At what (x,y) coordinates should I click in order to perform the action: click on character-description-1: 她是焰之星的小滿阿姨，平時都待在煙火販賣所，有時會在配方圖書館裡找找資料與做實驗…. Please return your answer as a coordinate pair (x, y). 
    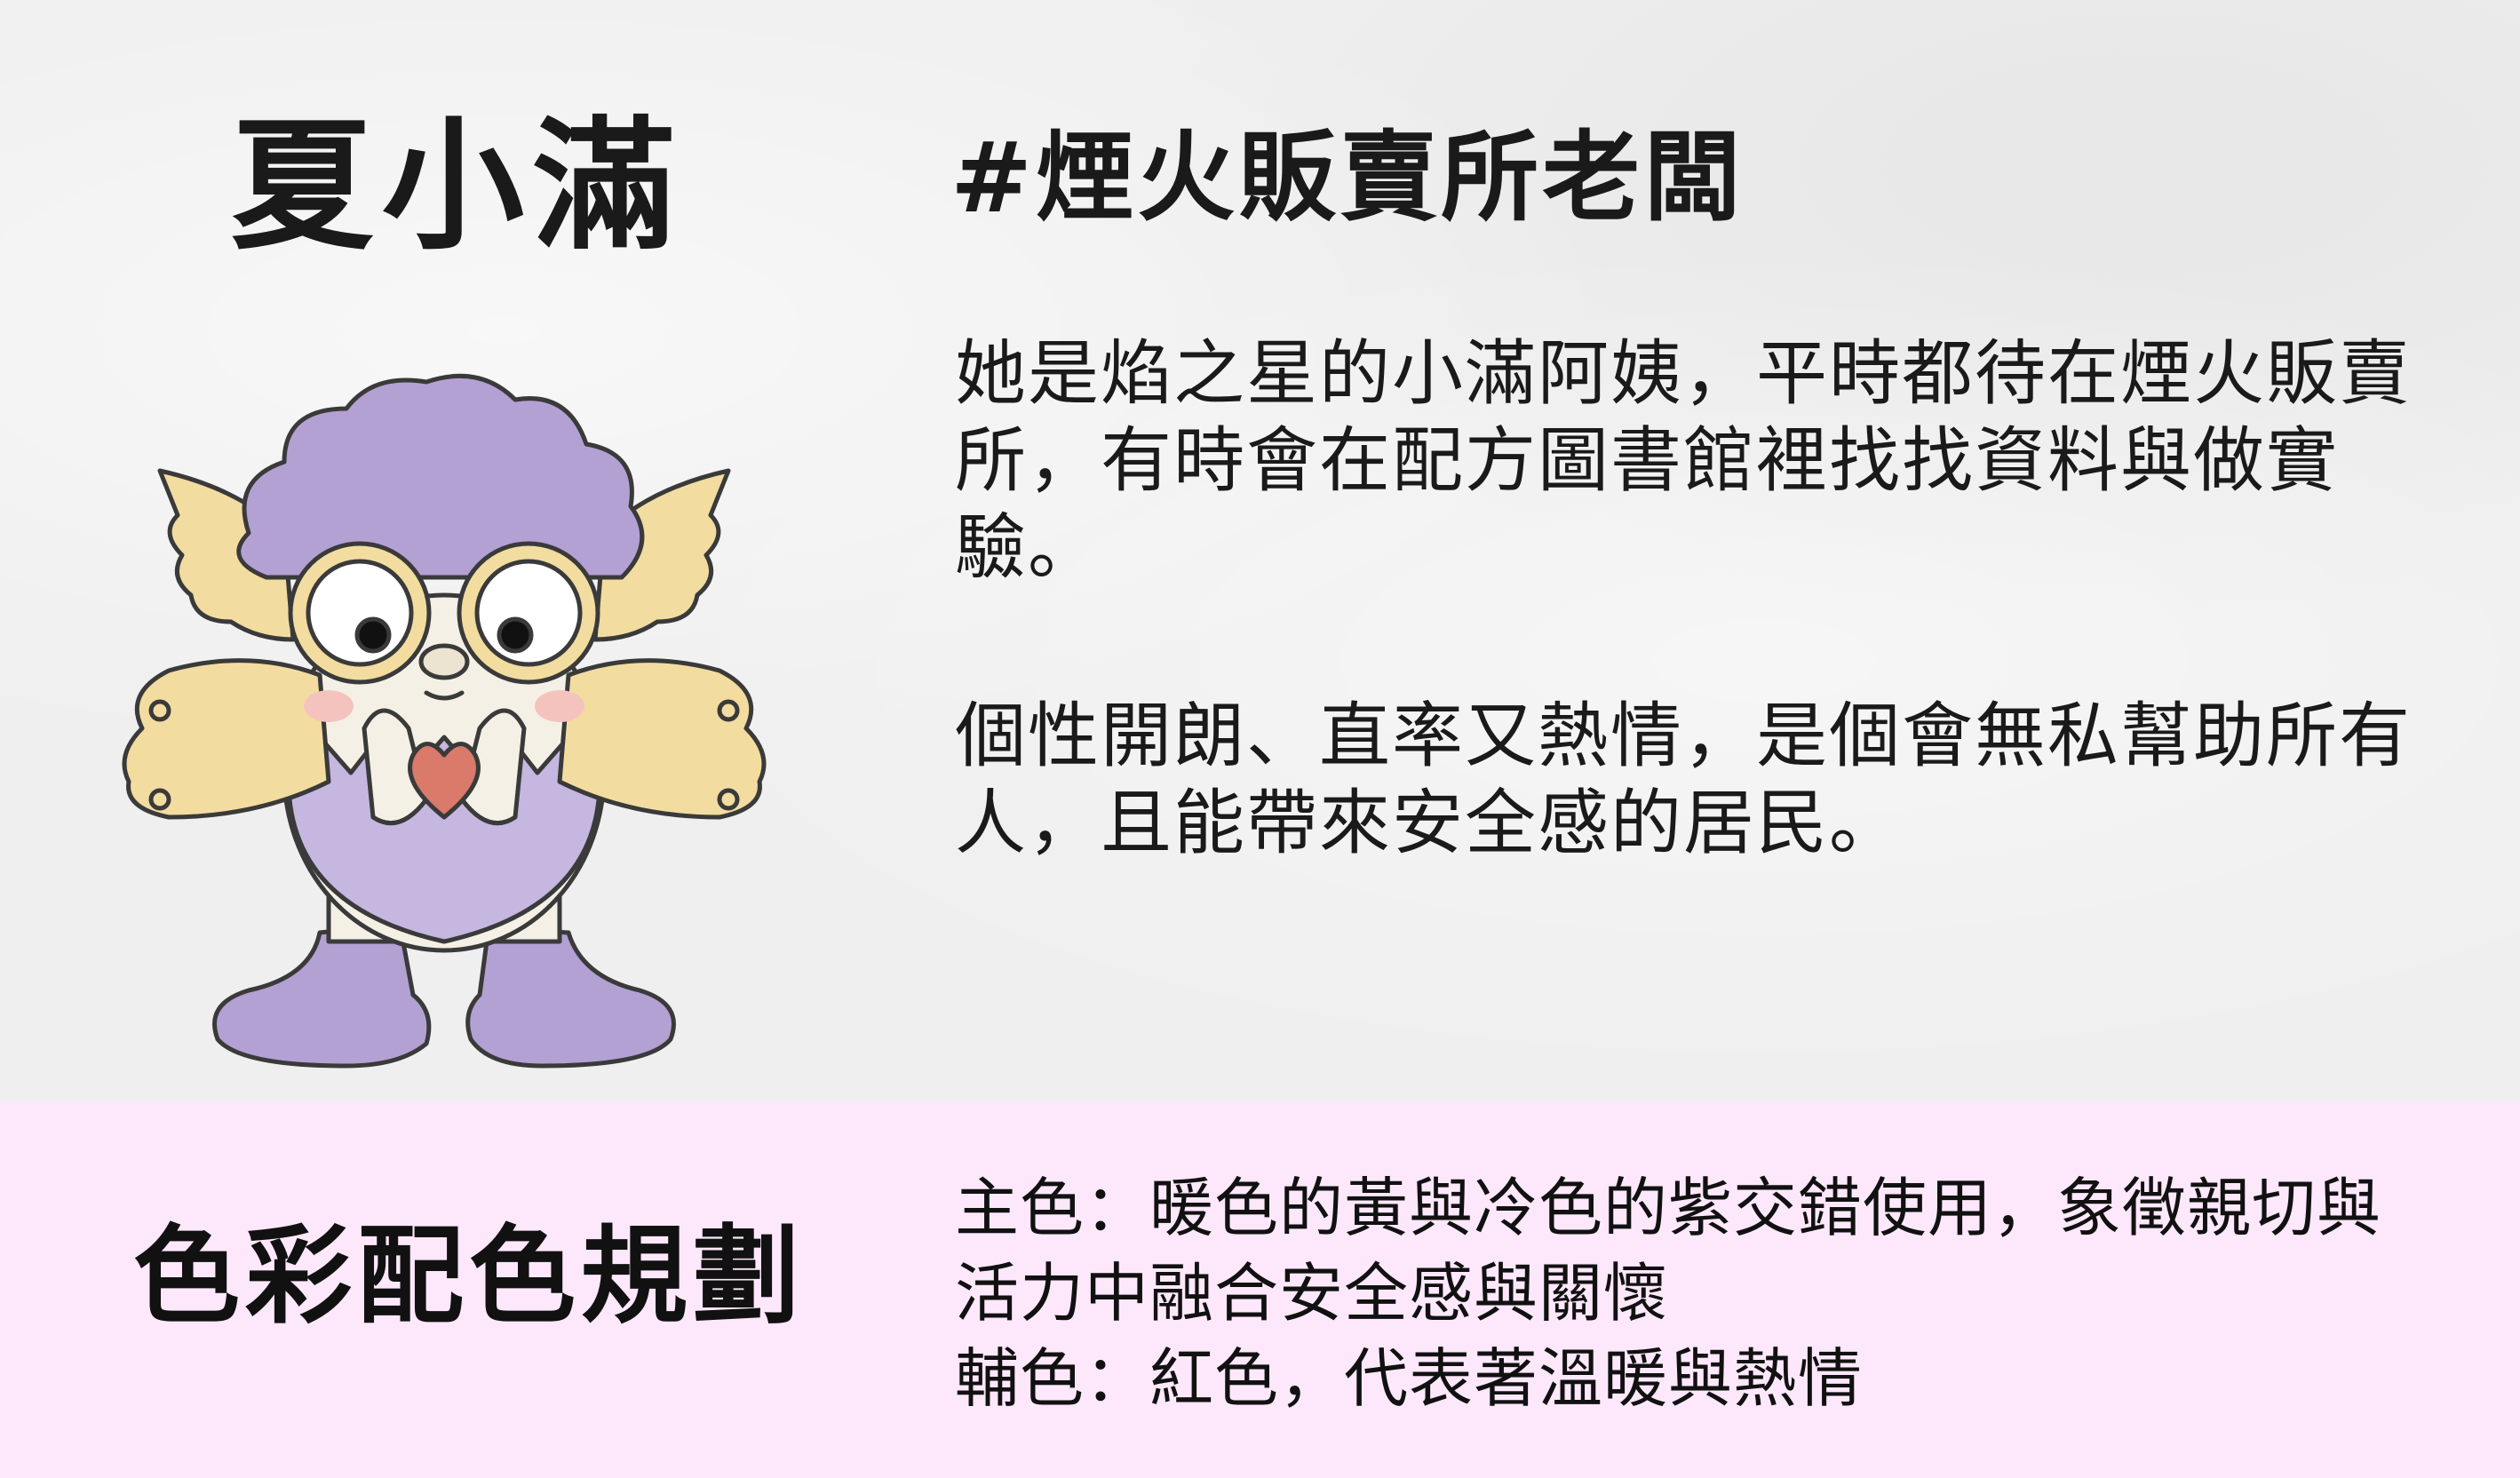
    Looking at the image, I should click on (1683, 460).